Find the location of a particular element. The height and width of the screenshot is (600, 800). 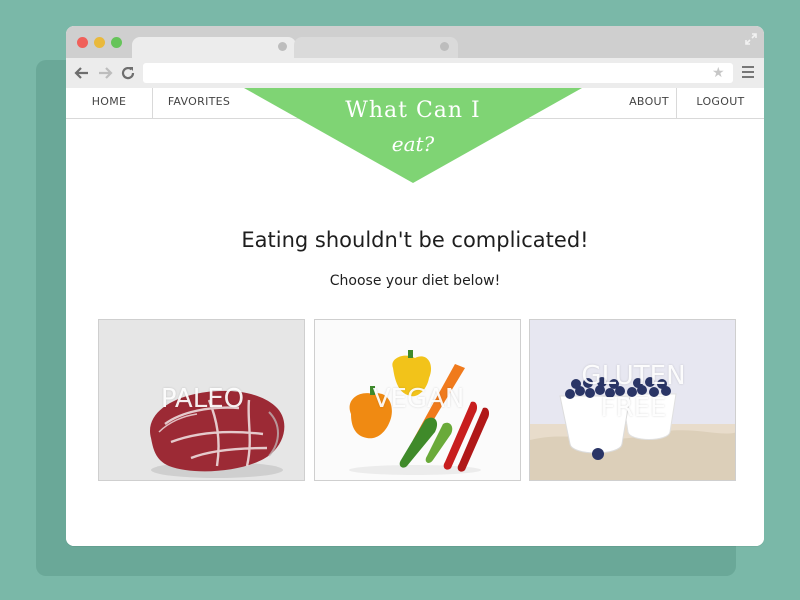

diet-card-vegan: VEGAN is located at coordinates (417, 400).